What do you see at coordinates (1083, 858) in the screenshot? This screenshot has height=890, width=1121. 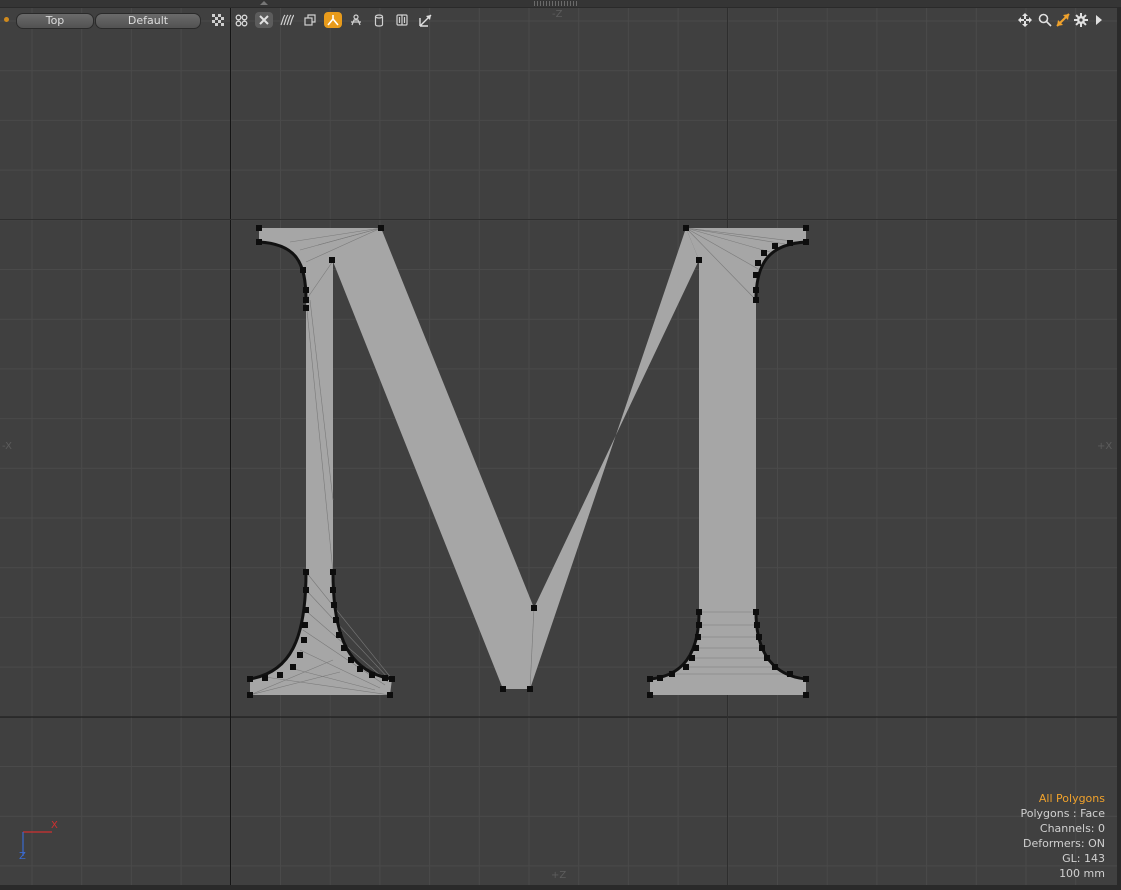 I see `gl-count-text: GL: 143` at bounding box center [1083, 858].